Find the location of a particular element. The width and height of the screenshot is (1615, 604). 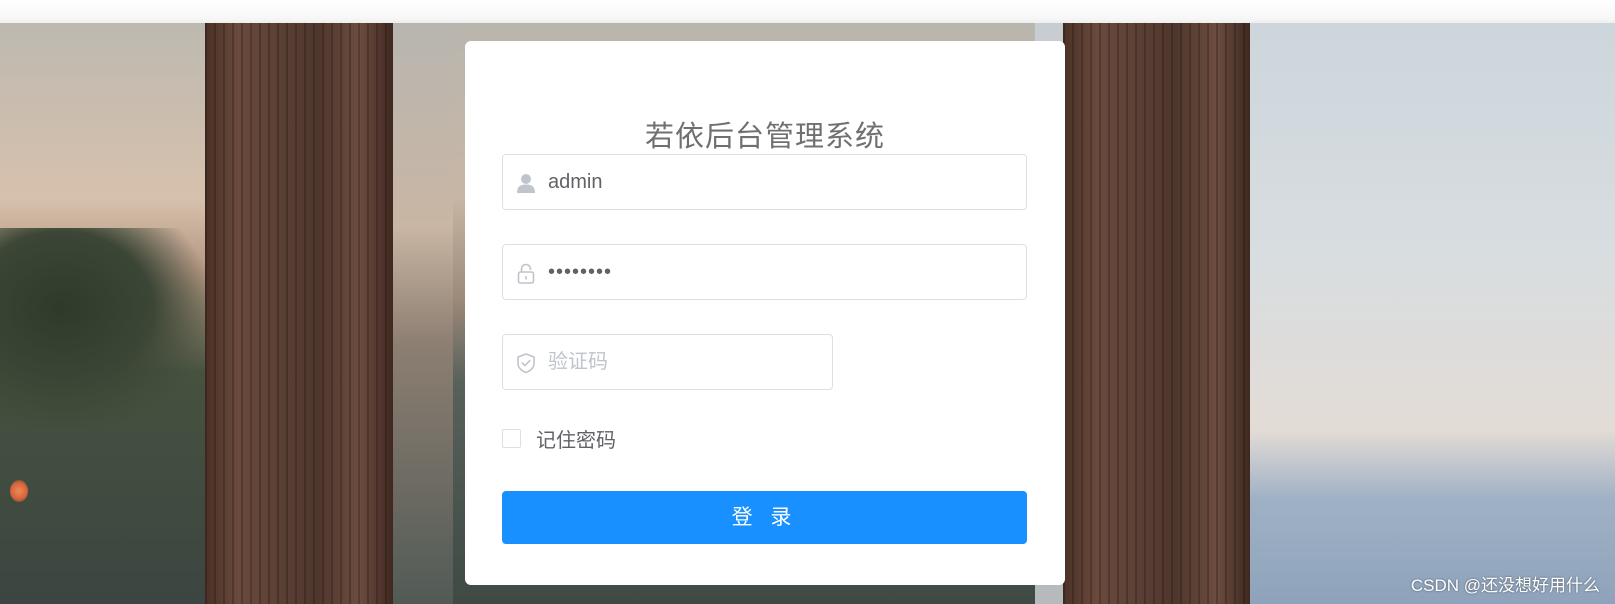

username-input is located at coordinates (783, 182).